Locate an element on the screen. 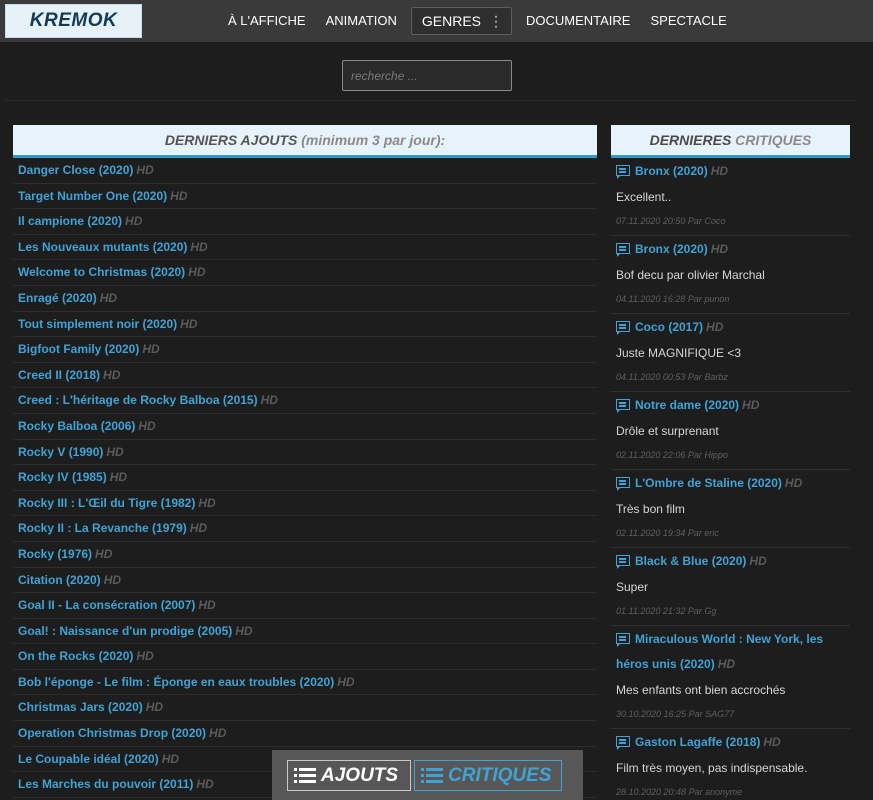 This screenshot has height=800, width=873. movie-title-link: Welcome to Christmas (2020) is located at coordinates (101, 272).